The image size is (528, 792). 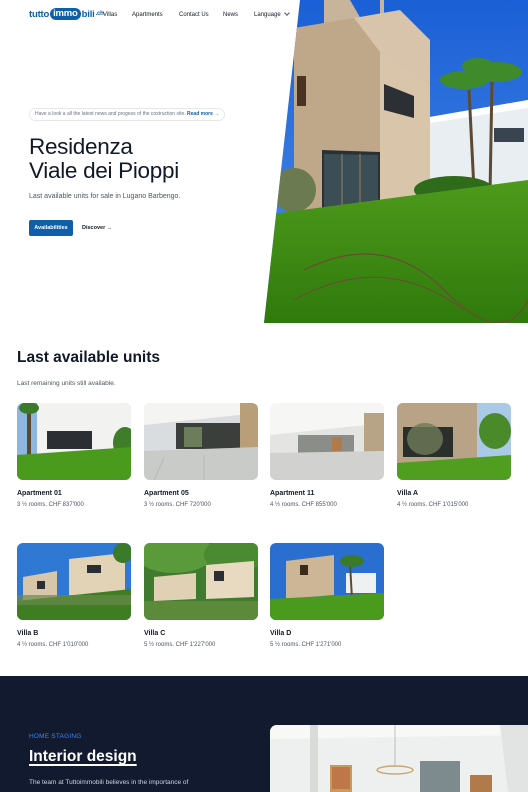 What do you see at coordinates (53, 645) in the screenshot?
I see `unit-info: 4 ½ rooms. CHF 1'010'000` at bounding box center [53, 645].